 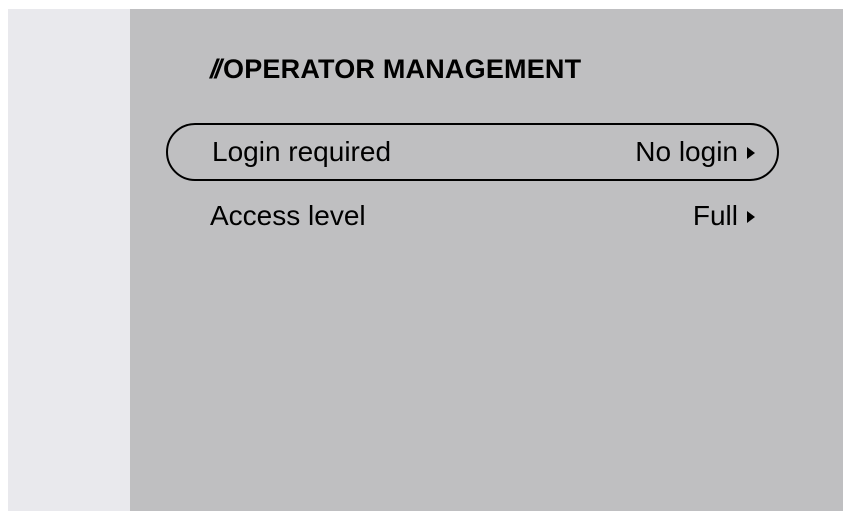 What do you see at coordinates (216, 69) in the screenshot?
I see `title-prefix: //` at bounding box center [216, 69].